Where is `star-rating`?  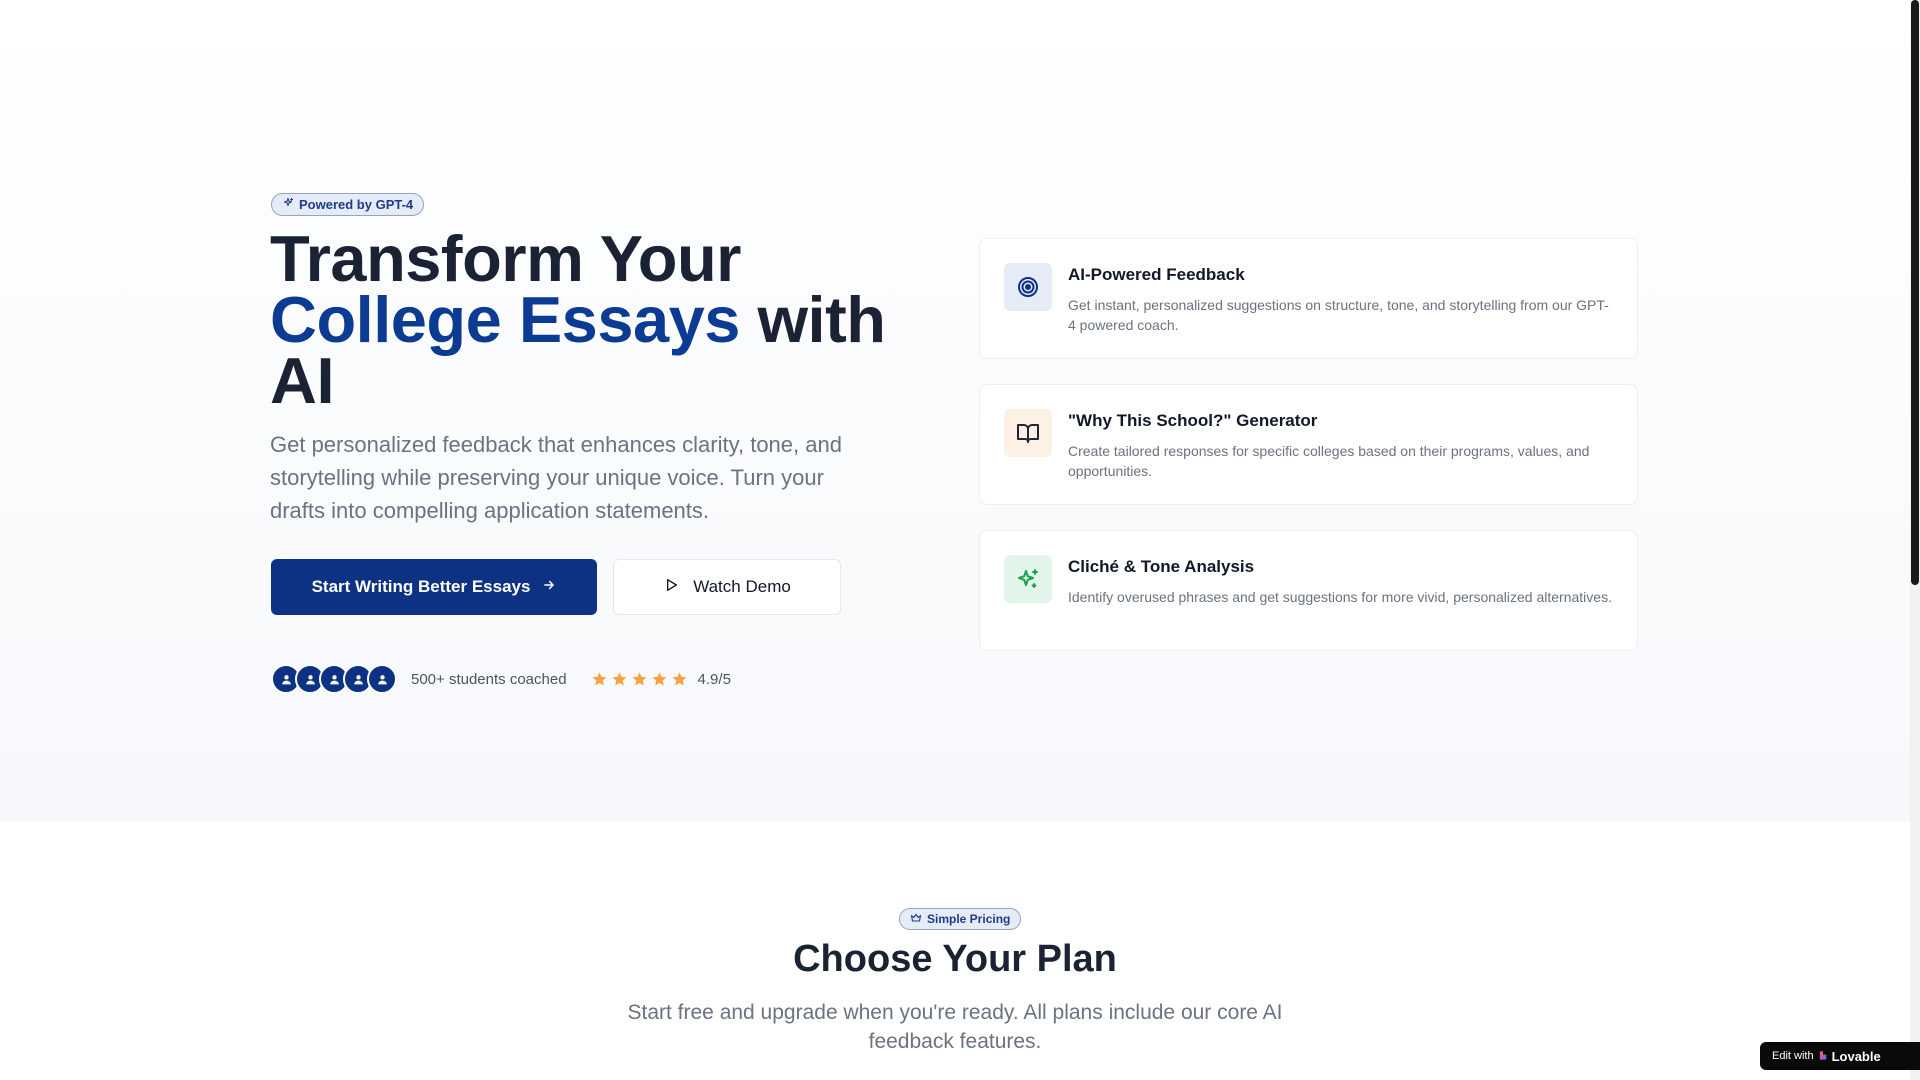
star-rating is located at coordinates (639, 679).